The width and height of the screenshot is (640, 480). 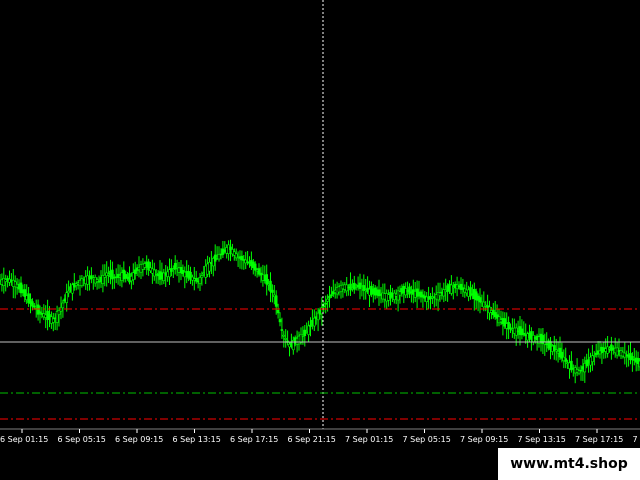 I want to click on time-axis-label: 7 Sep 05:15, so click(x=427, y=439).